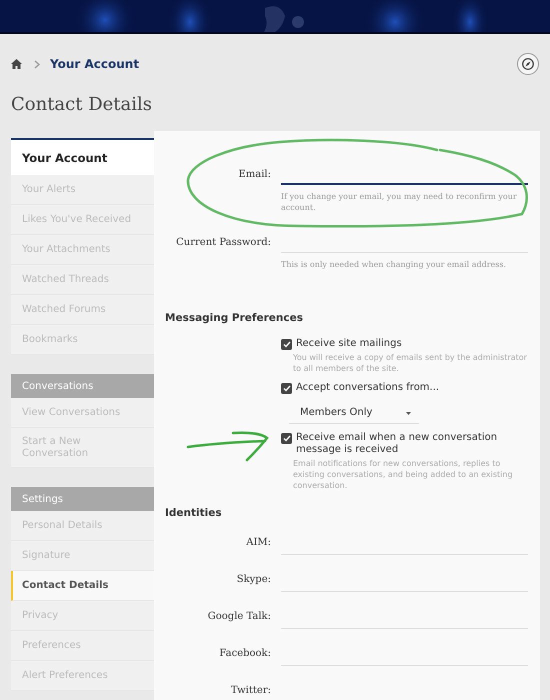  I want to click on compass-icon, so click(528, 64).